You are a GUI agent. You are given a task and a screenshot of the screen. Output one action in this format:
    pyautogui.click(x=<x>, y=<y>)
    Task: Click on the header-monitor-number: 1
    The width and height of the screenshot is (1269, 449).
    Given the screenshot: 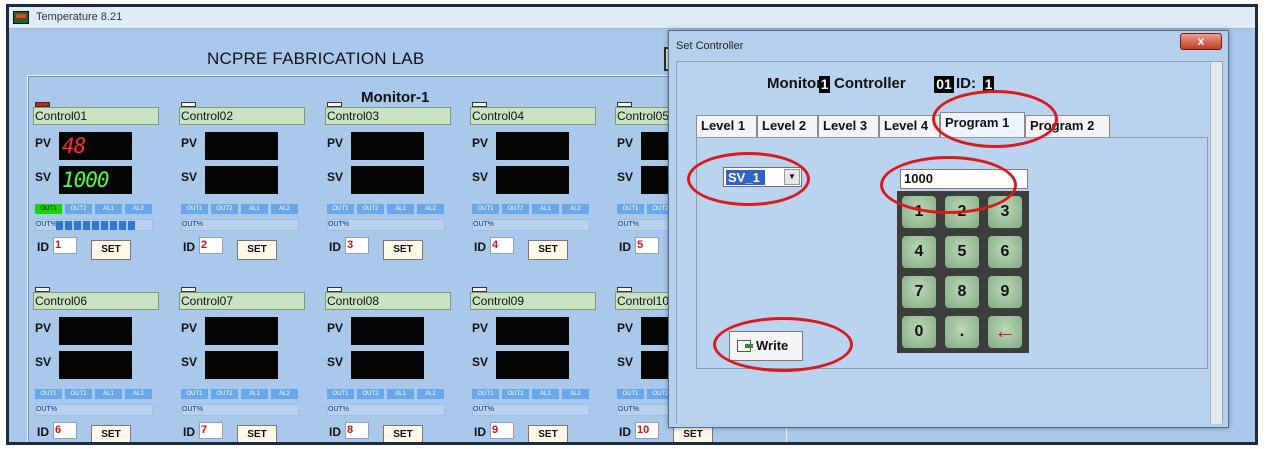 What is the action you would take?
    pyautogui.click(x=824, y=84)
    